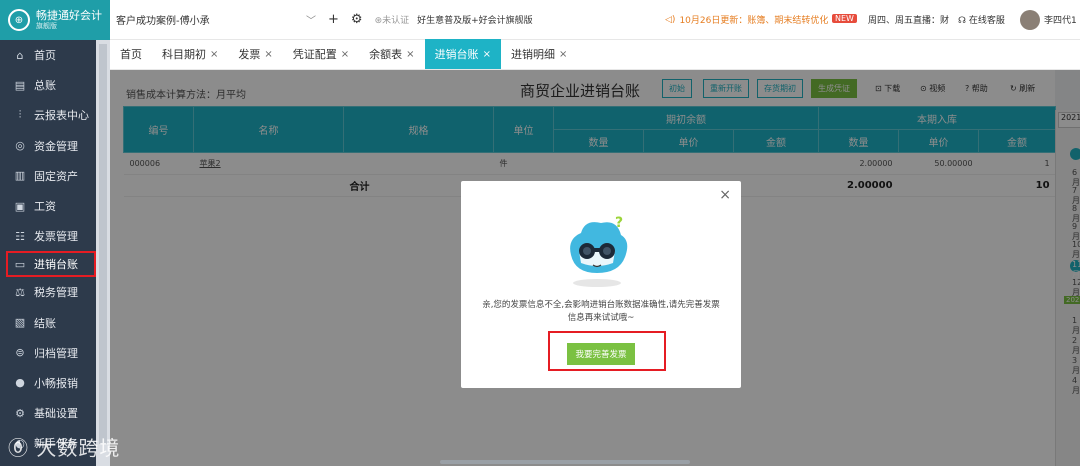 The width and height of the screenshot is (1080, 466). I want to click on salary-icon: ▣, so click(20, 206).